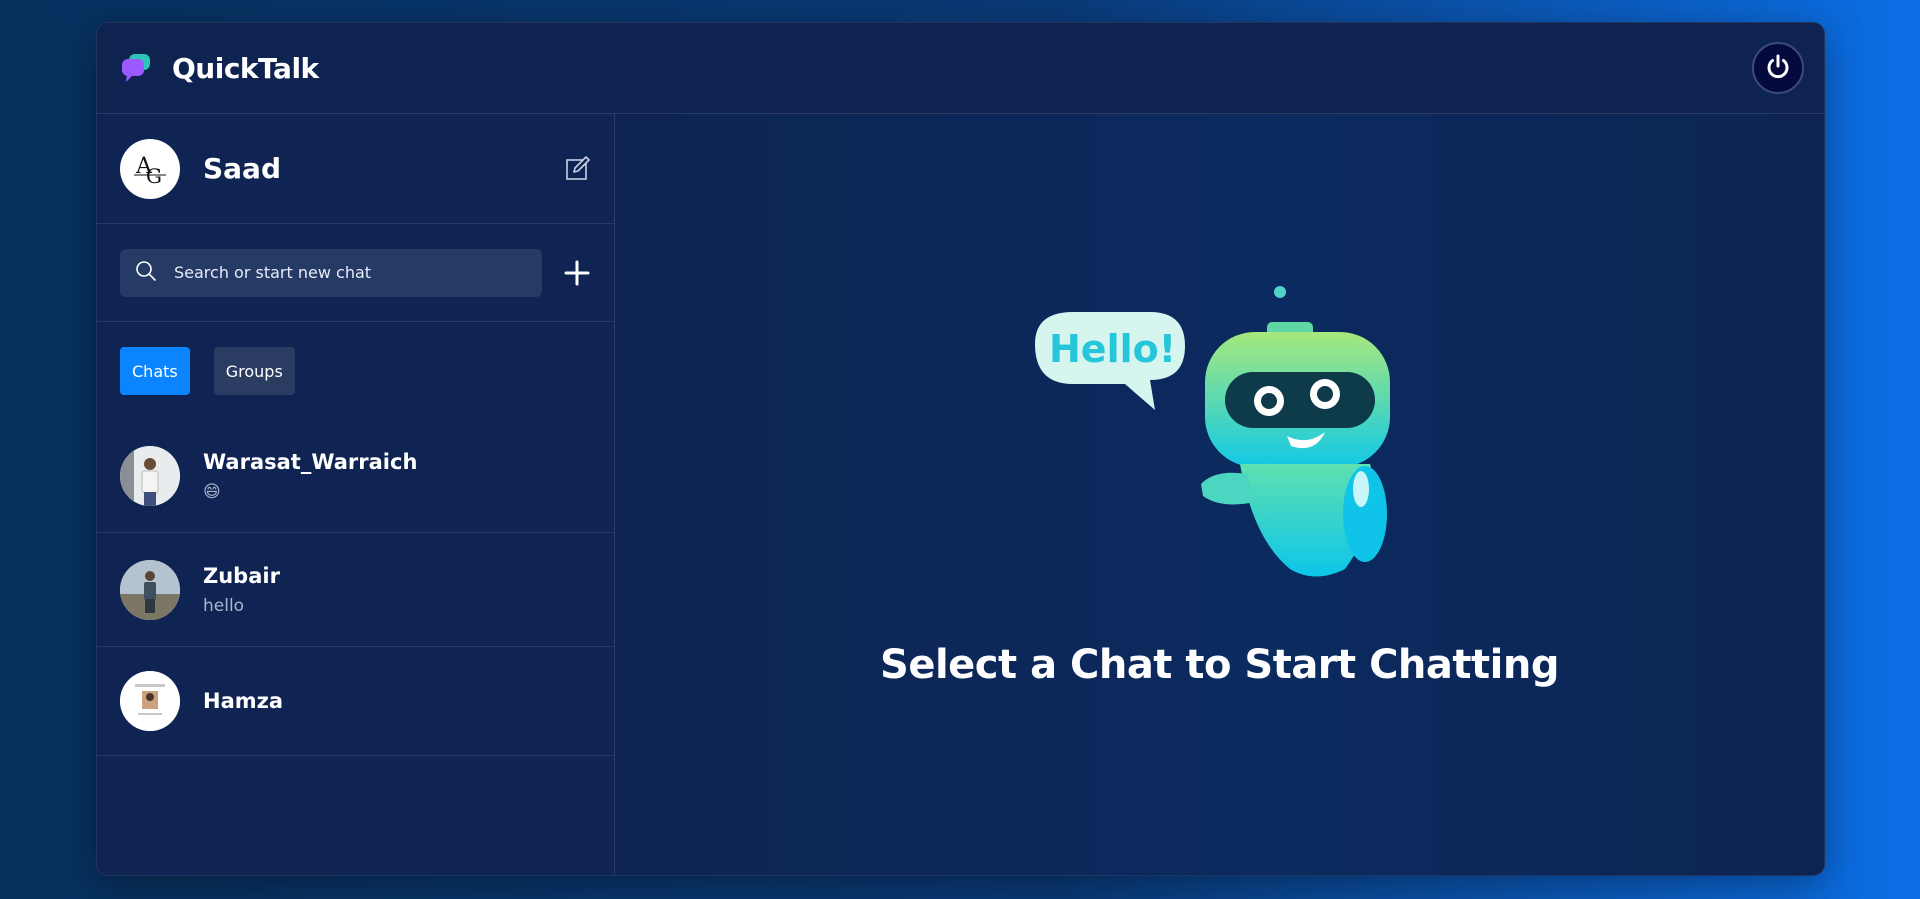 This screenshot has height=899, width=1920. Describe the element at coordinates (146, 273) in the screenshot. I see `search-icon` at that location.